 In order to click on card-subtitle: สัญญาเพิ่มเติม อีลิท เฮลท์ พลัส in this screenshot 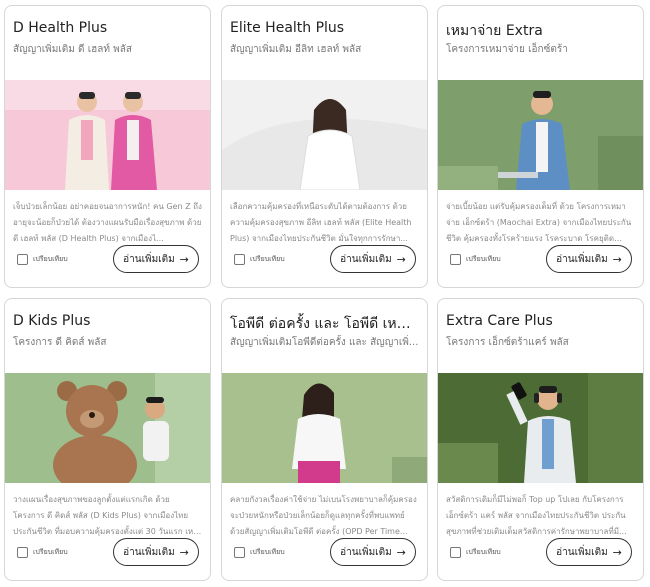, I will do `click(296, 49)`.